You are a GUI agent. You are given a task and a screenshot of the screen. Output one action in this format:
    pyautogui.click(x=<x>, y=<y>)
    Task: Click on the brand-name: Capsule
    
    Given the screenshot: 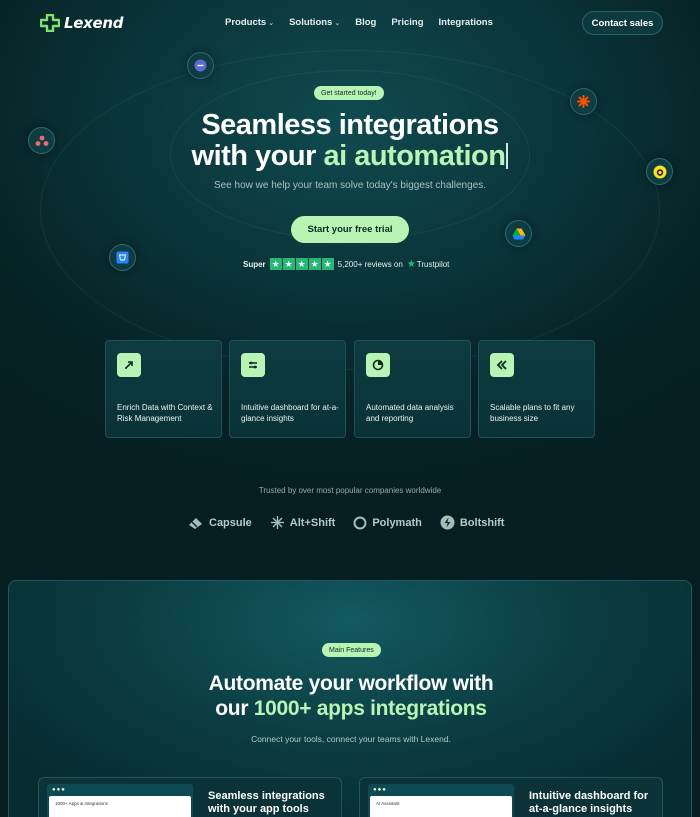 What is the action you would take?
    pyautogui.click(x=230, y=522)
    